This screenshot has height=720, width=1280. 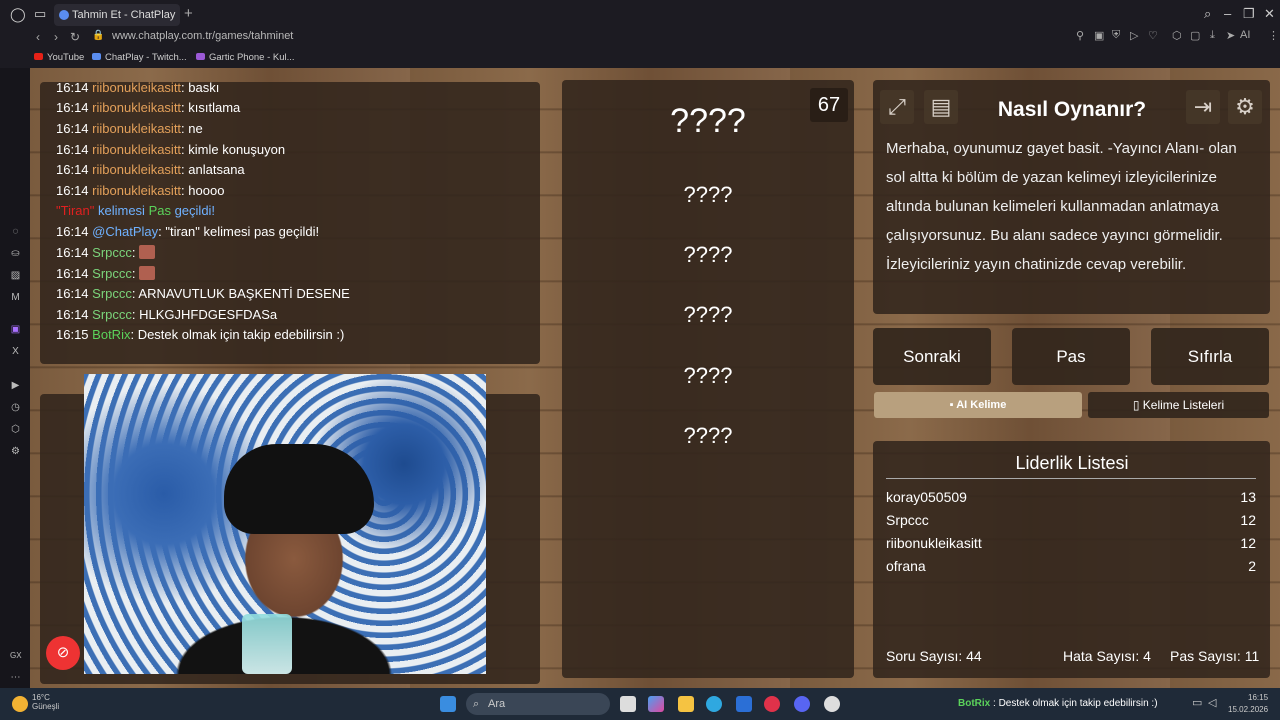 I want to click on shield-icon: ⛨, so click(x=1116, y=35).